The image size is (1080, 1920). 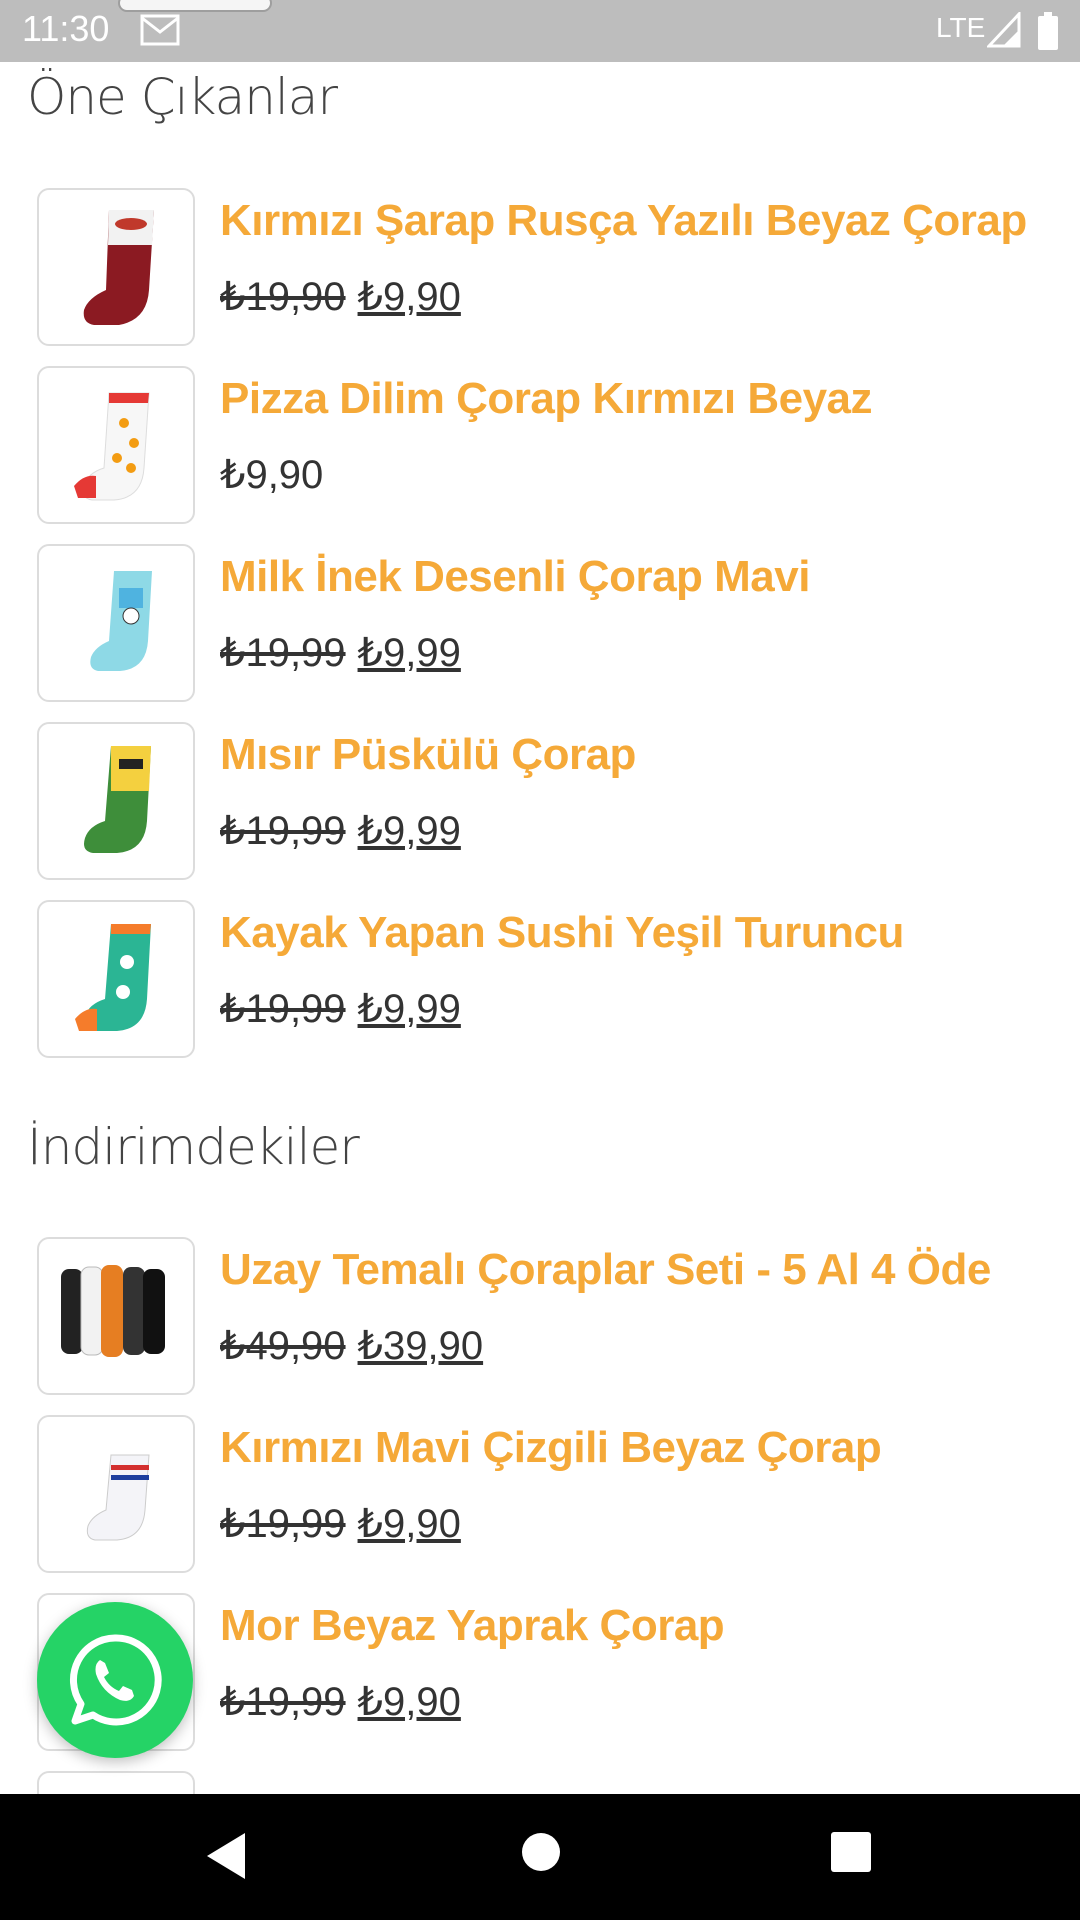 What do you see at coordinates (546, 399) in the screenshot?
I see `product-name: Pizza Dilim Çorap Kırmızı Beyaz` at bounding box center [546, 399].